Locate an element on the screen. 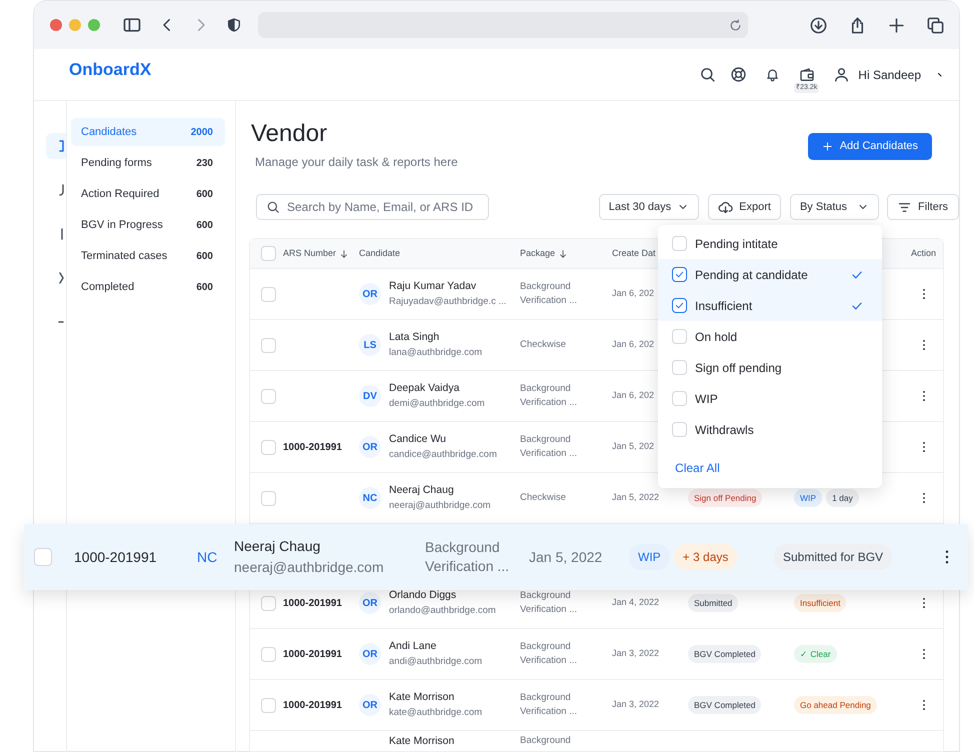 The height and width of the screenshot is (752, 974). status-option: Pending at candidate is located at coordinates (770, 274).